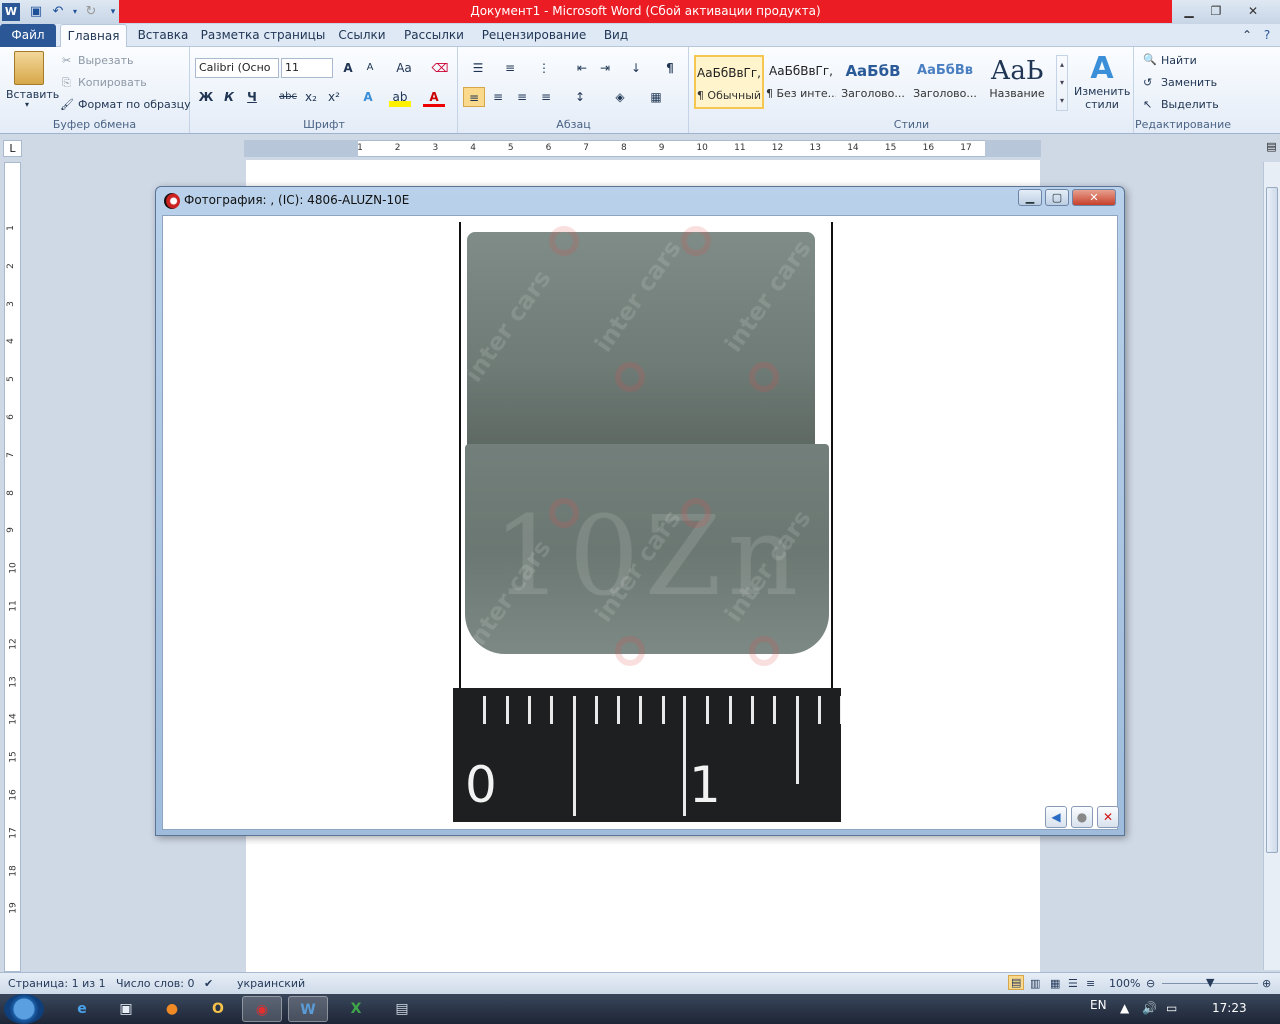 The height and width of the screenshot is (1024, 1280). I want to click on align-center-icon: ≡, so click(498, 97).